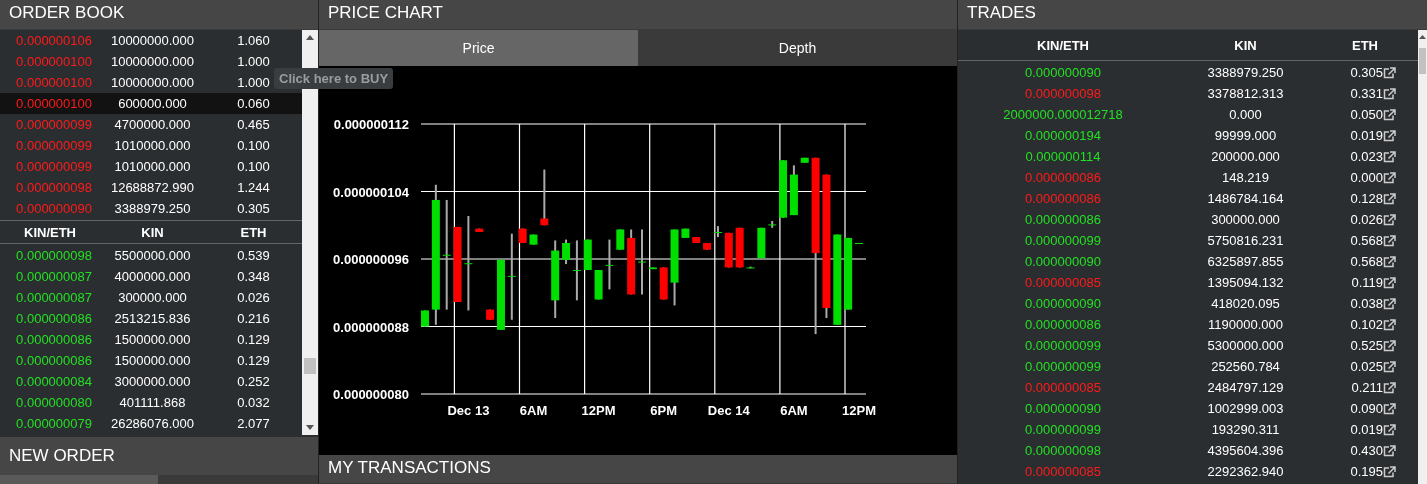  Describe the element at coordinates (1245, 240) in the screenshot. I see `amount-cell-text: 5750816.231` at that location.